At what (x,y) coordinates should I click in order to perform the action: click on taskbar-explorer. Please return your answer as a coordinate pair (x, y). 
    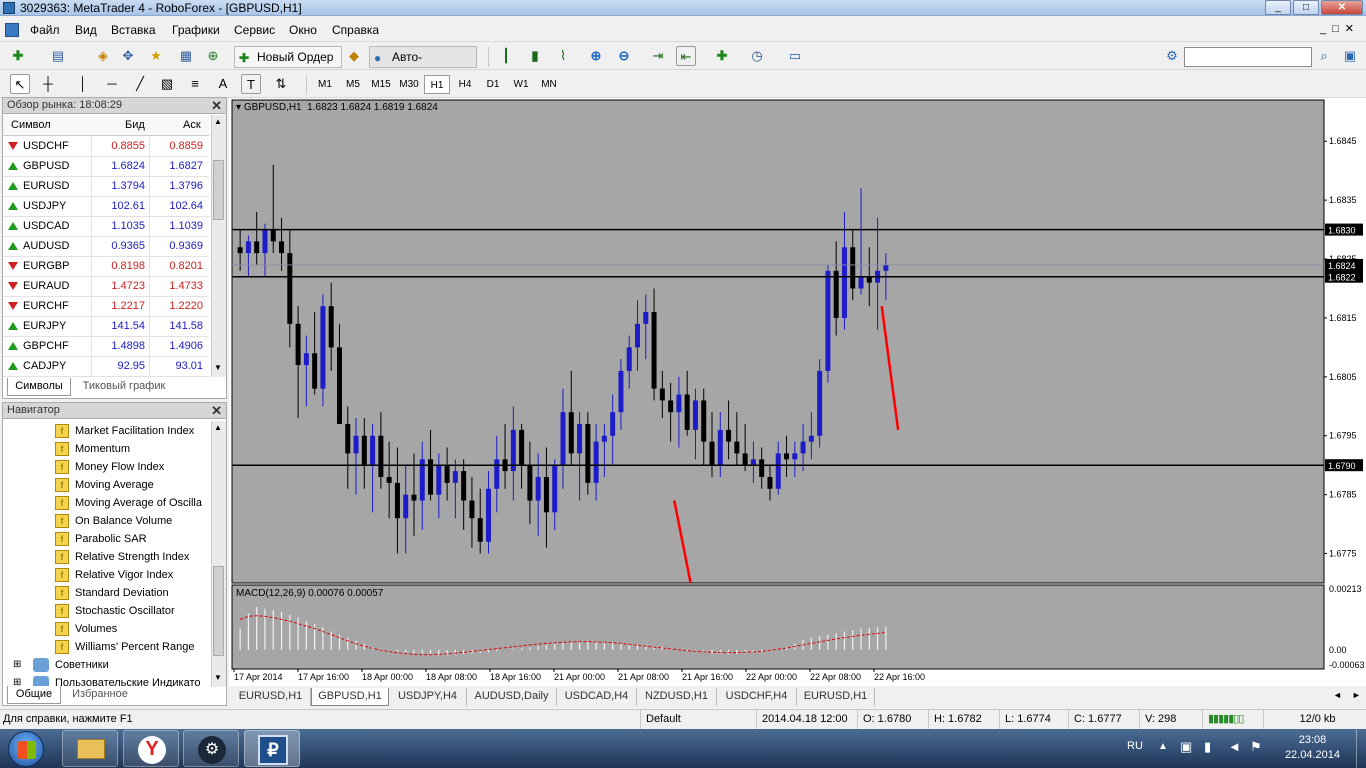
    Looking at the image, I should click on (90, 748).